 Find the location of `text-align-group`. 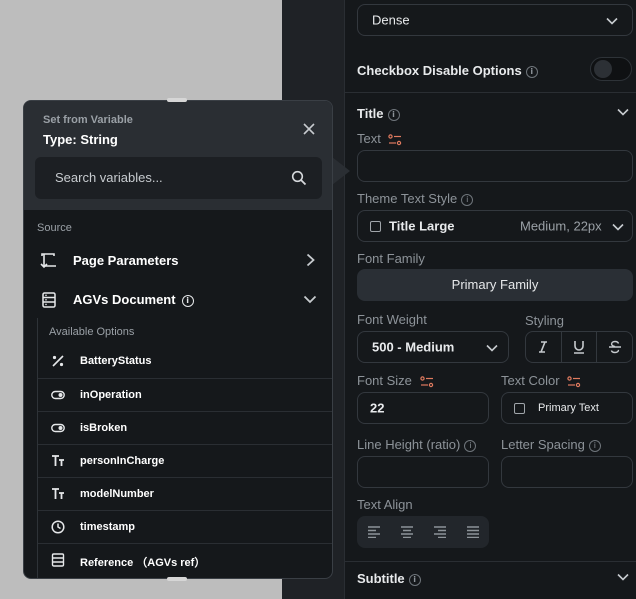

text-align-group is located at coordinates (423, 532).